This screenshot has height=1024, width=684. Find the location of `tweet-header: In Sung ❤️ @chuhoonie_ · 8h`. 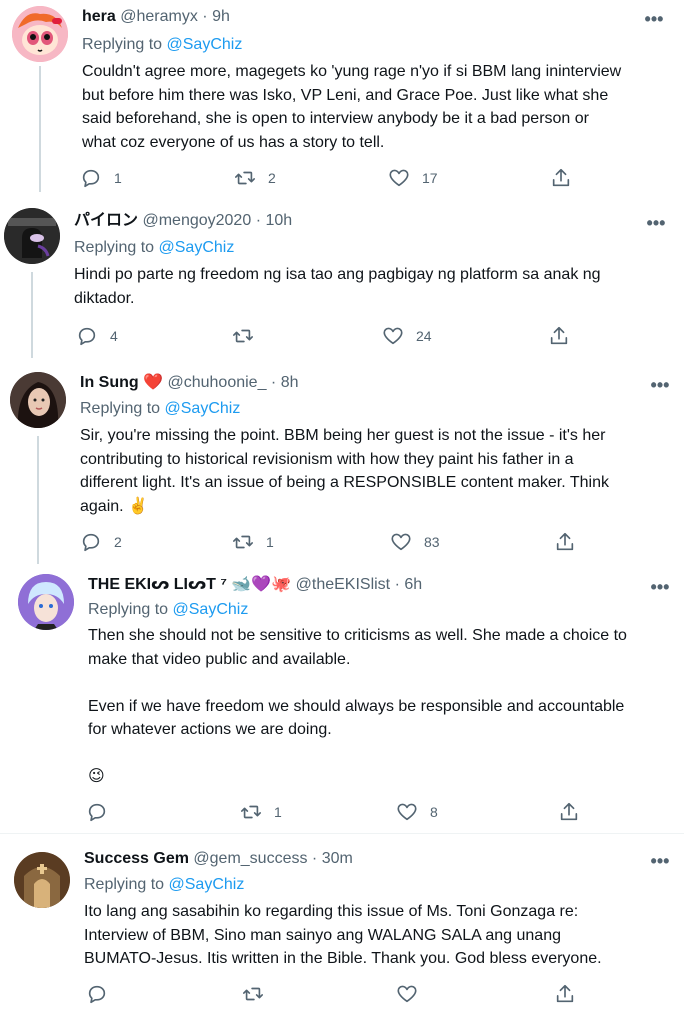

tweet-header: In Sung ❤️ @chuhoonie_ · 8h is located at coordinates (189, 383).